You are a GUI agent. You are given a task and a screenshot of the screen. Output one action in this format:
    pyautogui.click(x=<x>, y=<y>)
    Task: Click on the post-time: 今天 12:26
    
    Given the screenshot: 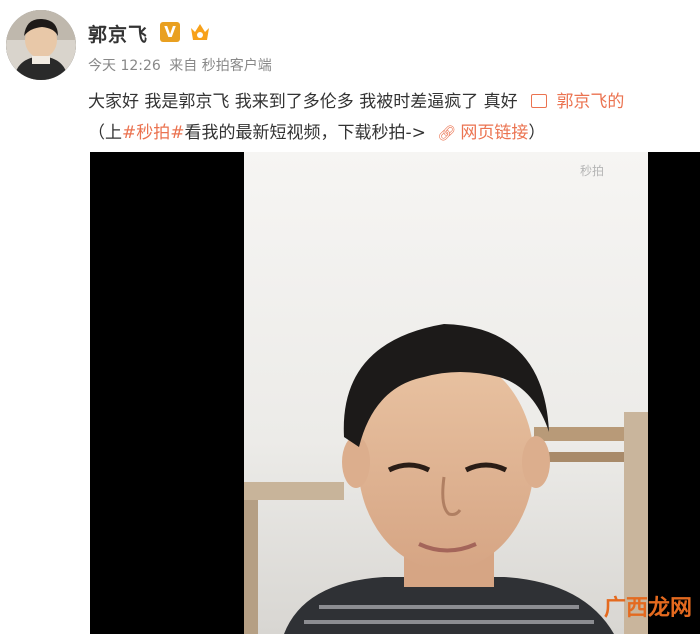 What is the action you would take?
    pyautogui.click(x=124, y=66)
    